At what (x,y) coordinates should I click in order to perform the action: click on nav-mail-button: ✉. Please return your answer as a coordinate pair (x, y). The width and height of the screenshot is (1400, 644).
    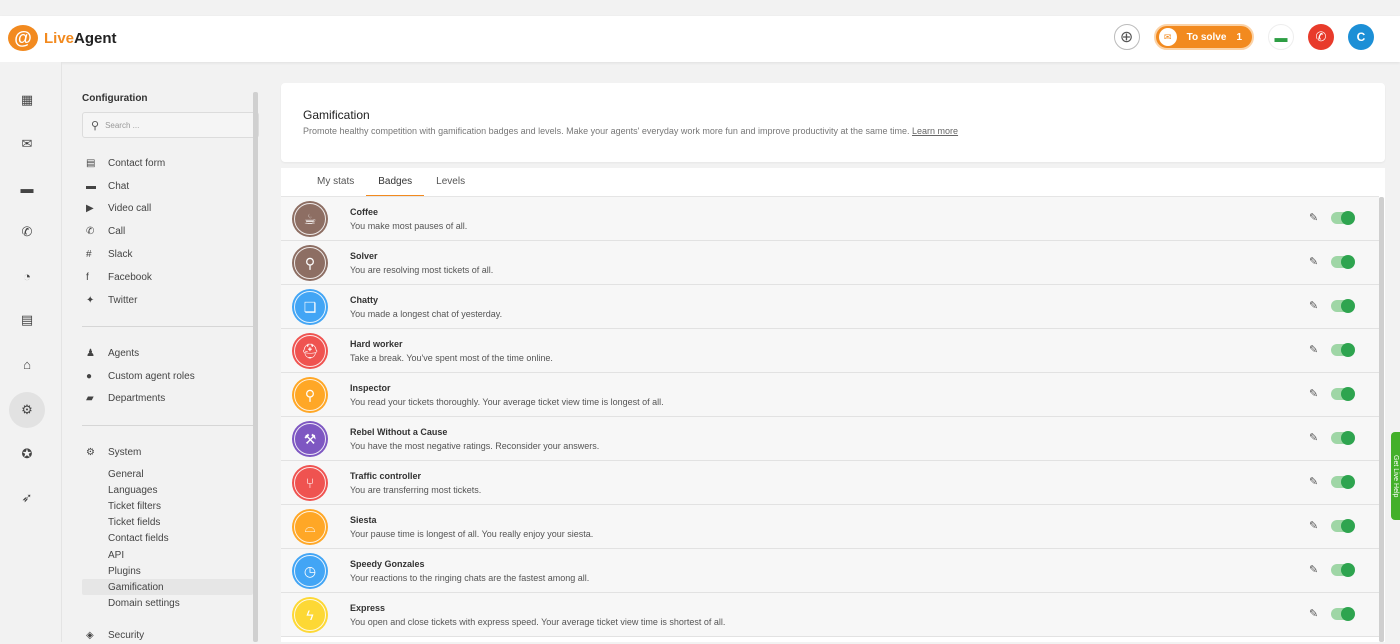
    Looking at the image, I should click on (27, 144).